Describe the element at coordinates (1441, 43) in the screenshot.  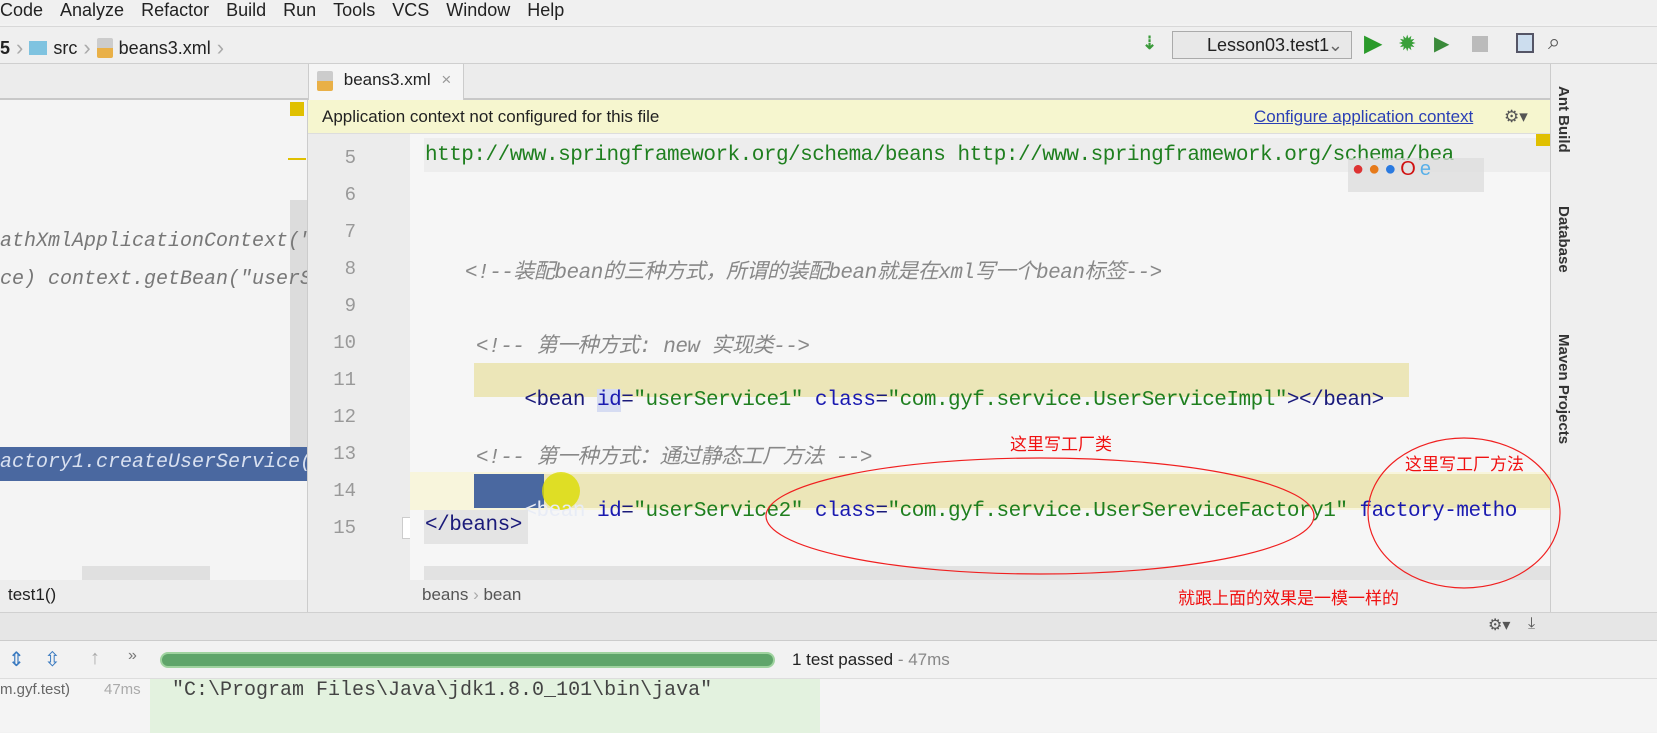
I see `coverage-icon: ▶` at that location.